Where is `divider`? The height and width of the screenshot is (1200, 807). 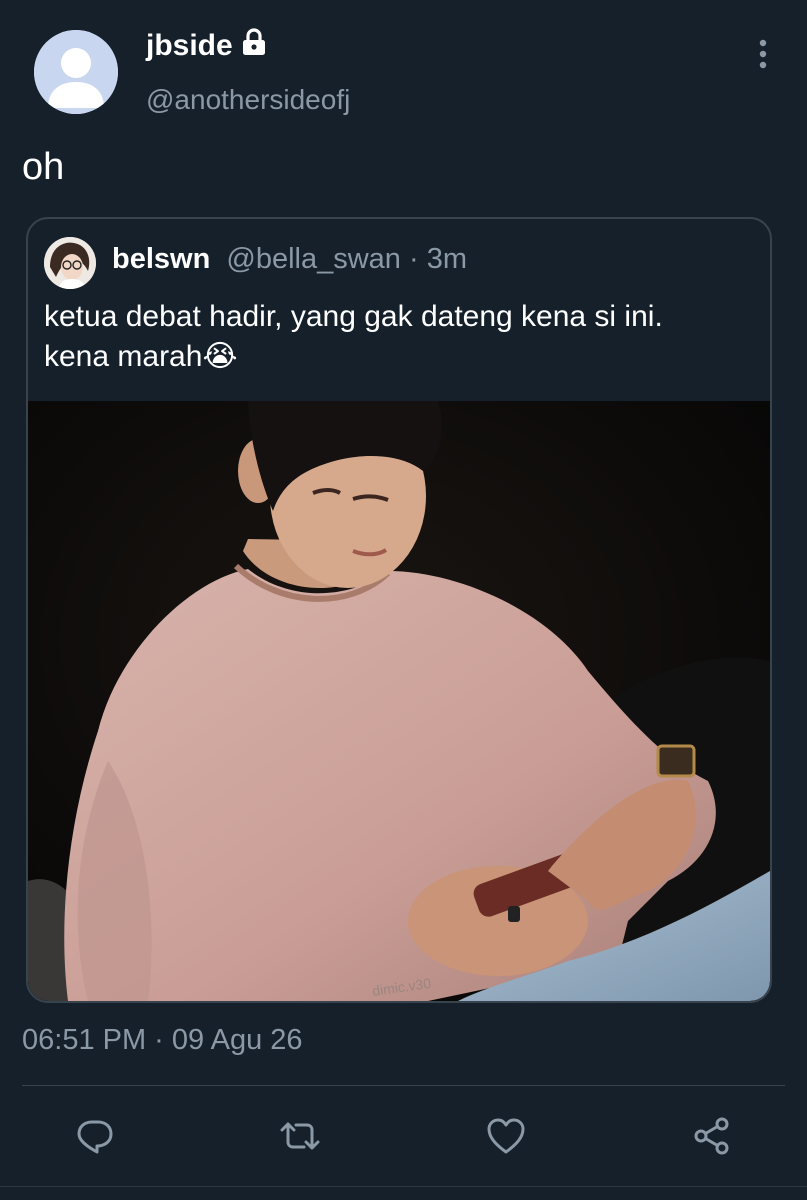 divider is located at coordinates (403, 1085).